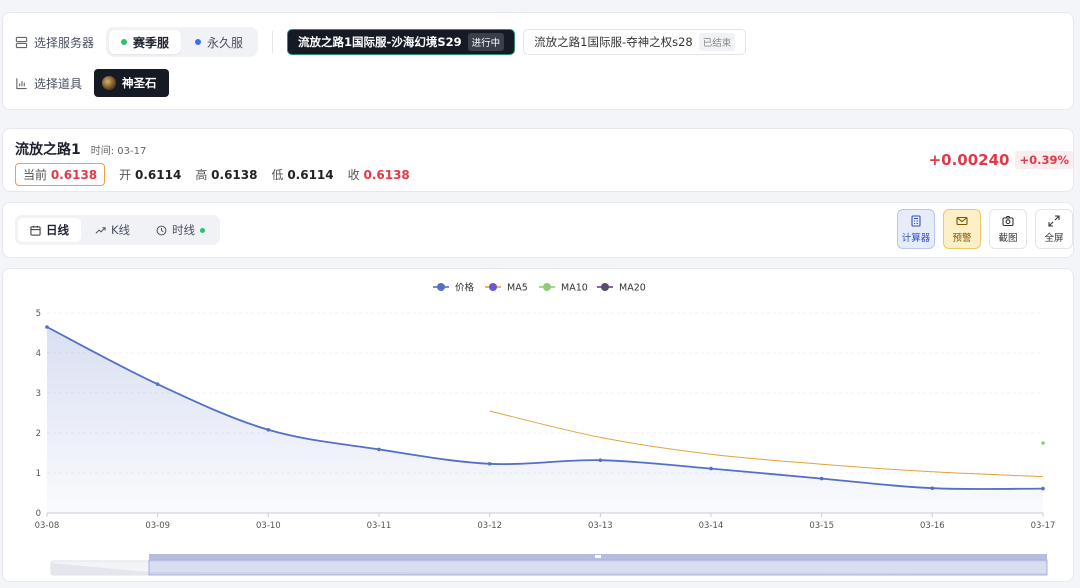 The width and height of the screenshot is (1080, 588). Describe the element at coordinates (21, 42) in the screenshot. I see `server-icon` at that location.